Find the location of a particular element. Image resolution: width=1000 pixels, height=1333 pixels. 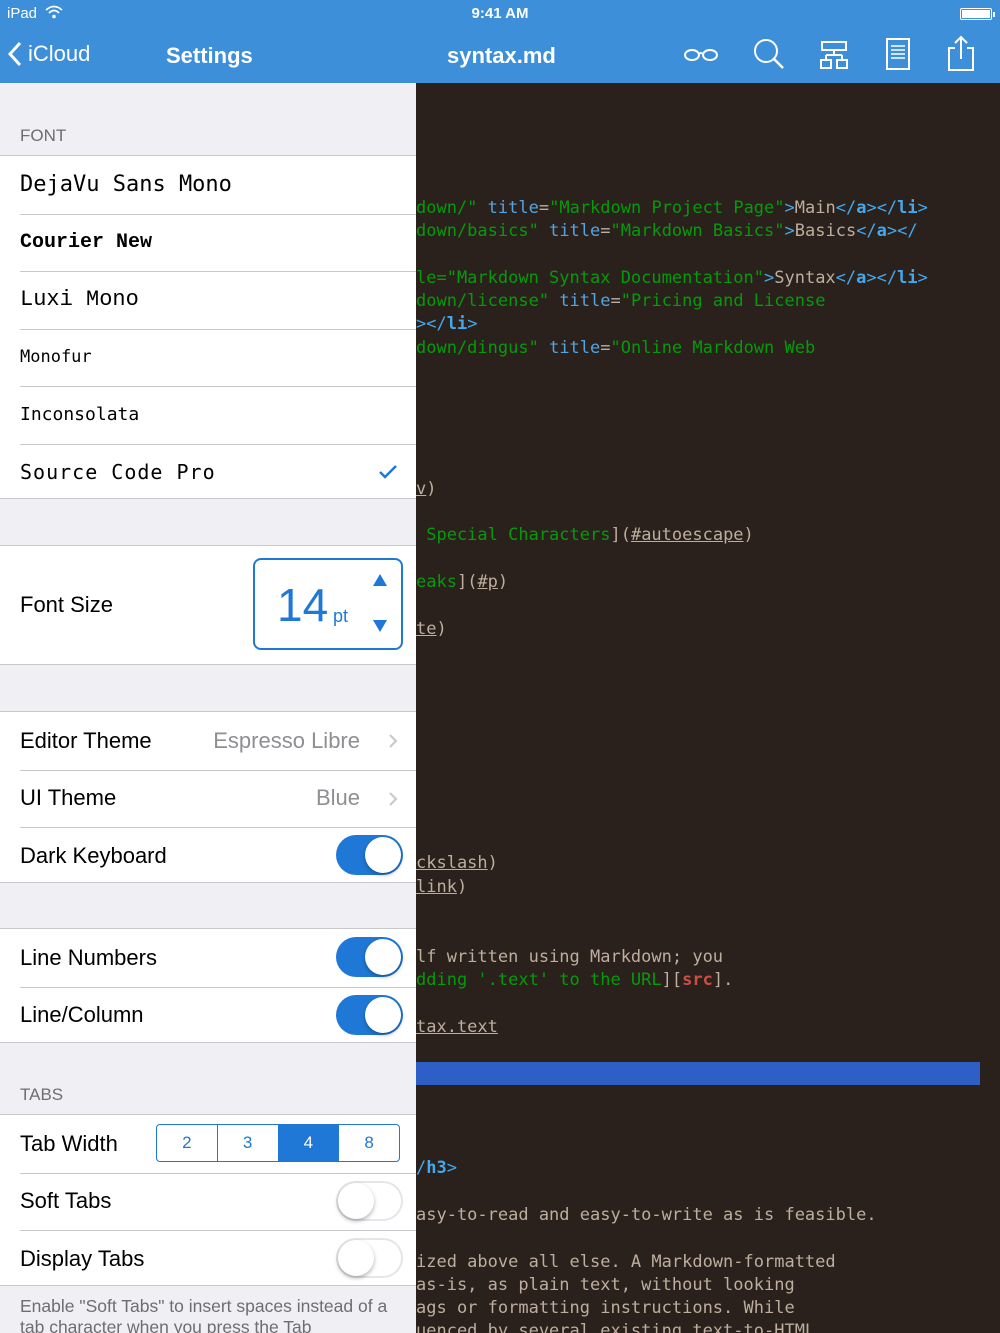

code-token: down/basics" is located at coordinates (477, 231).